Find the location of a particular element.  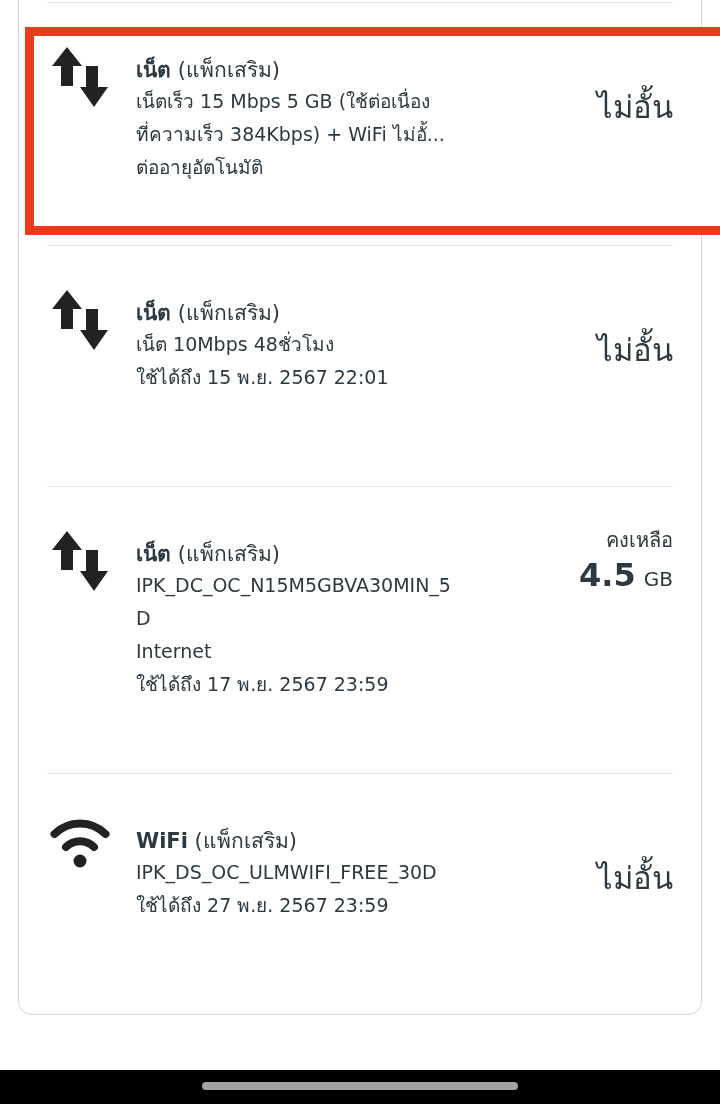

home-indicator is located at coordinates (360, 1086).